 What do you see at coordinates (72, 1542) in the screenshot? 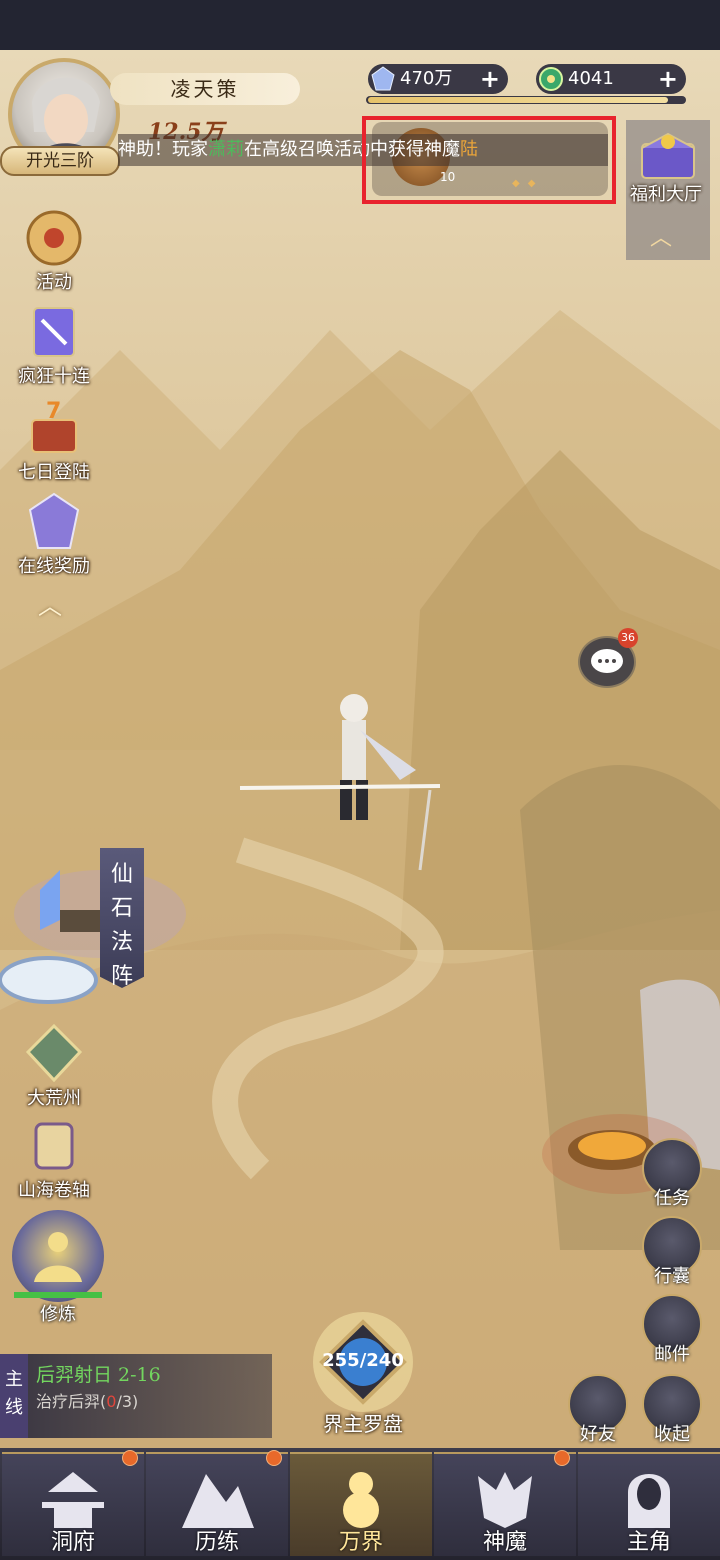
I see `tab-cave-label: 洞府` at bounding box center [72, 1542].